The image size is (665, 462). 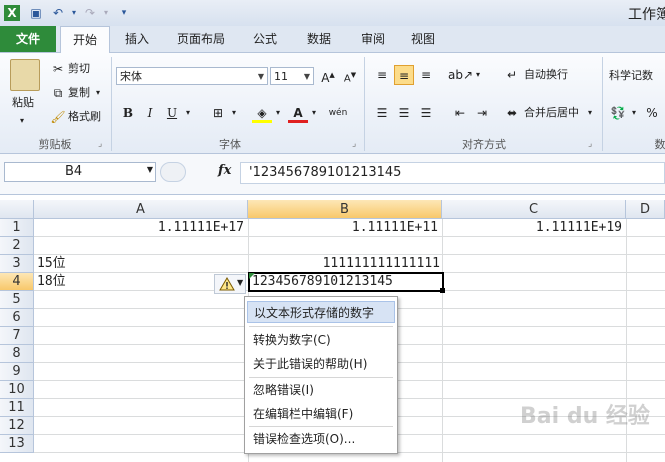 What do you see at coordinates (150, 113) in the screenshot?
I see `italic-button: I` at bounding box center [150, 113].